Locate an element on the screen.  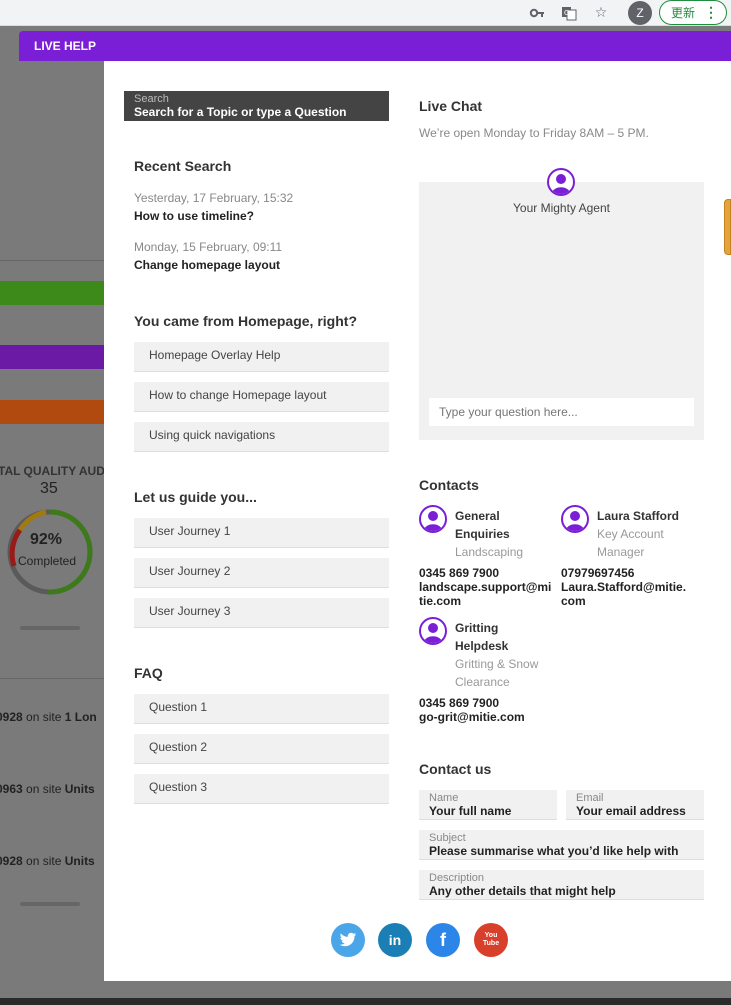
facebook-icon: f is located at coordinates (443, 940).